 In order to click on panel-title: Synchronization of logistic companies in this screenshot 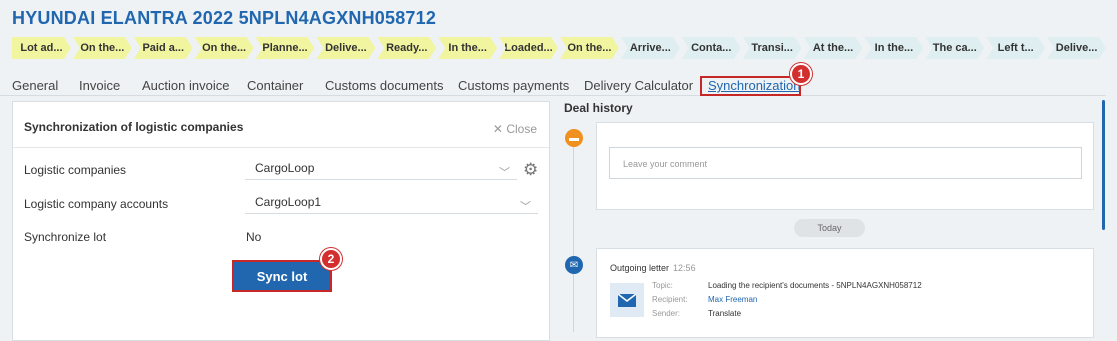, I will do `click(134, 127)`.